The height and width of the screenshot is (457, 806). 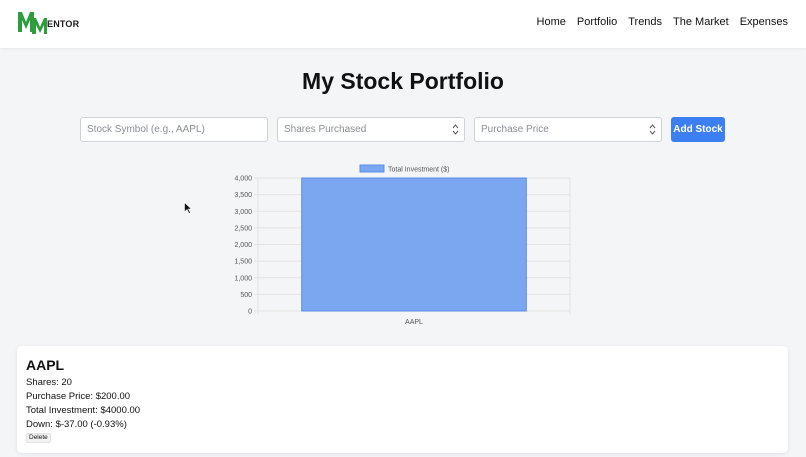 I want to click on y-tick-label: 2,000, so click(x=243, y=245).